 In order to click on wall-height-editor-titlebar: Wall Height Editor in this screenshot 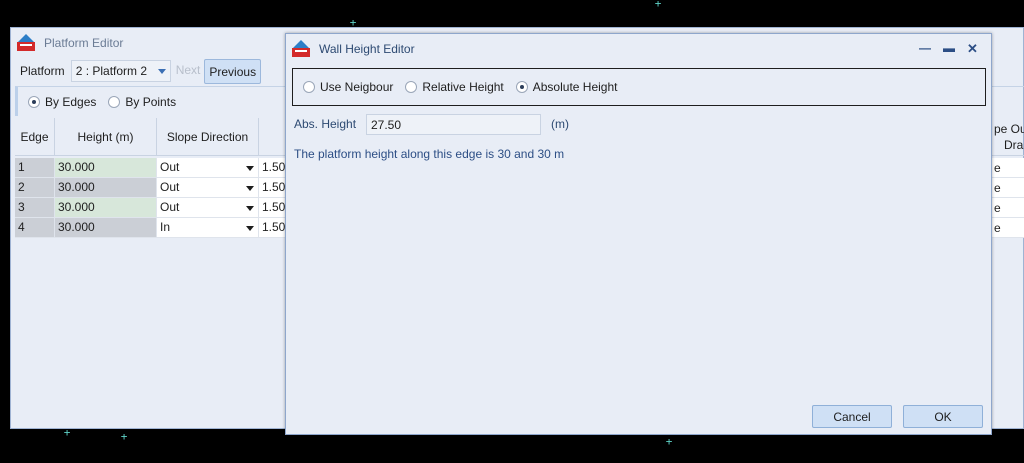, I will do `click(638, 49)`.